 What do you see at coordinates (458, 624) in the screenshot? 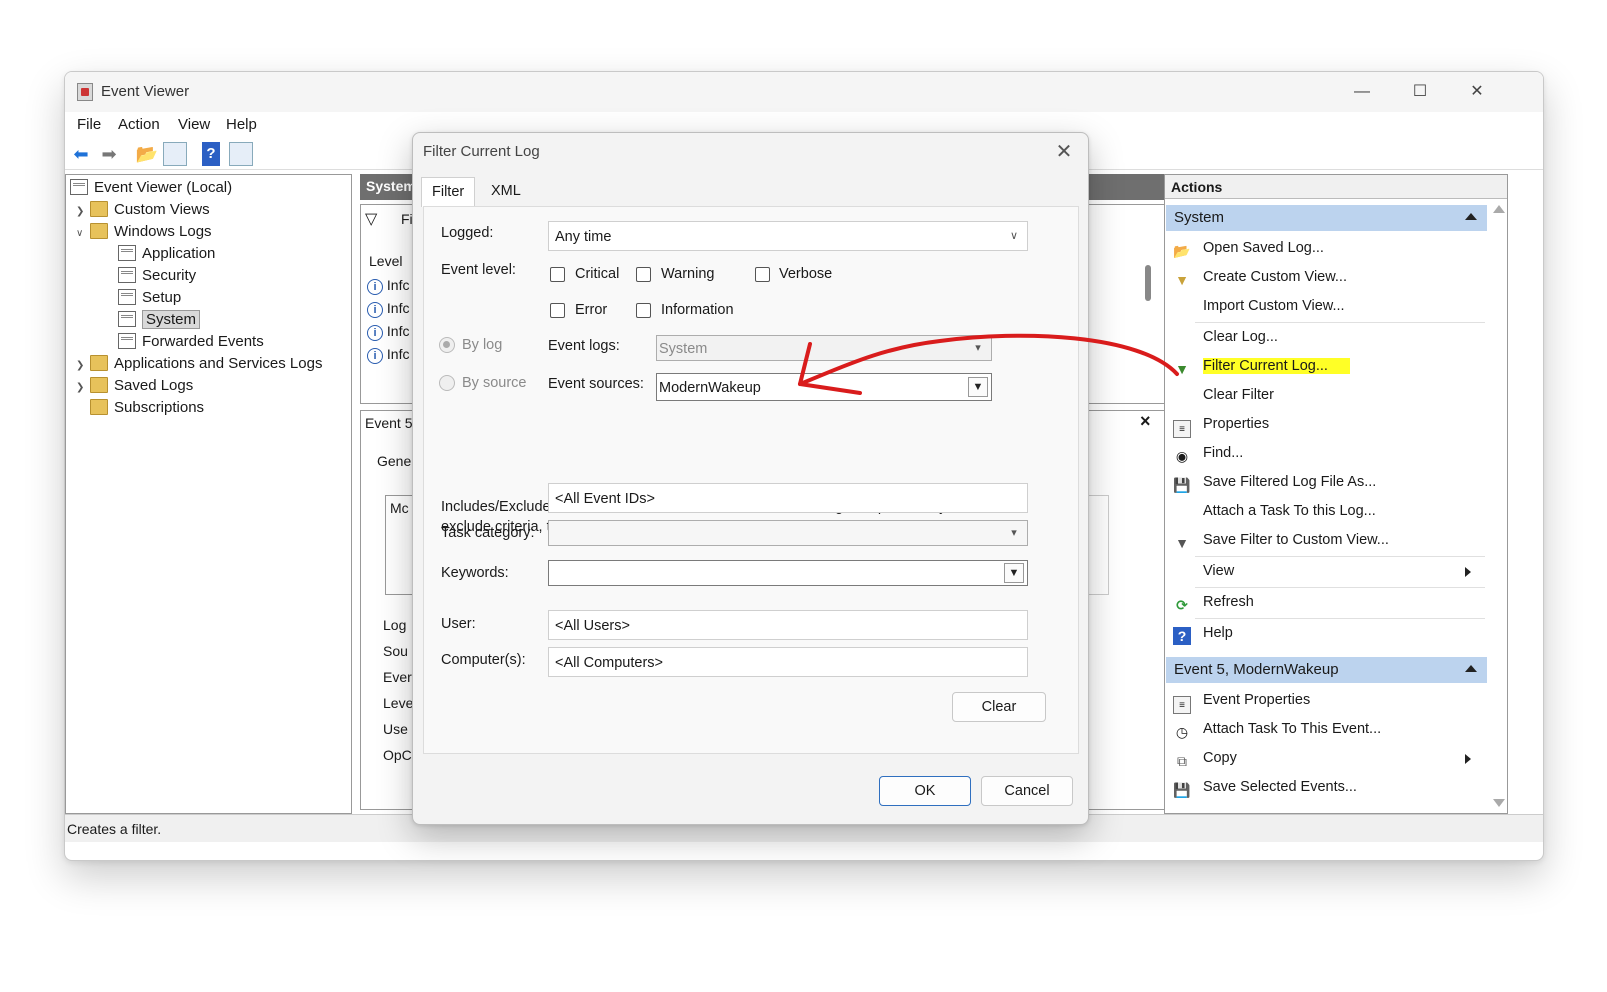
I see `user-label: User:` at bounding box center [458, 624].